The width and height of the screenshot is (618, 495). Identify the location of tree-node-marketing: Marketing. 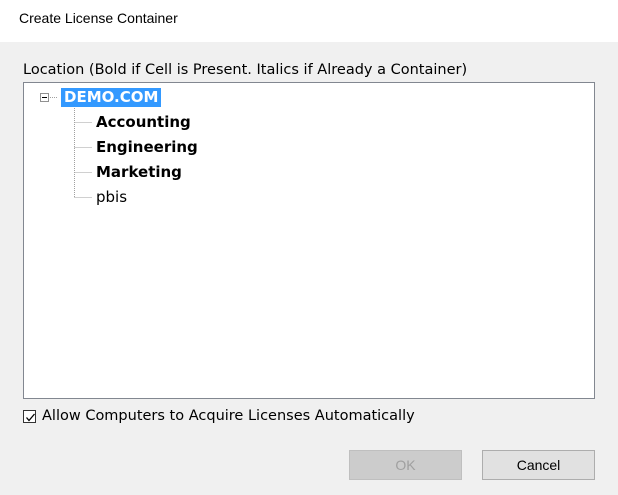
(139, 172).